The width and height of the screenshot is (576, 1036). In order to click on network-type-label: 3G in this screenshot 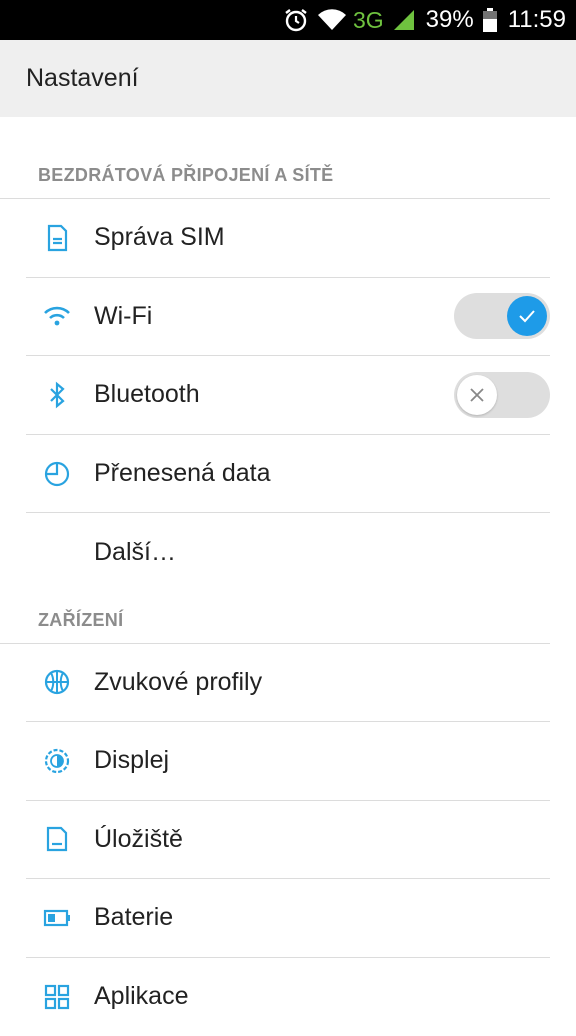, I will do `click(368, 20)`.